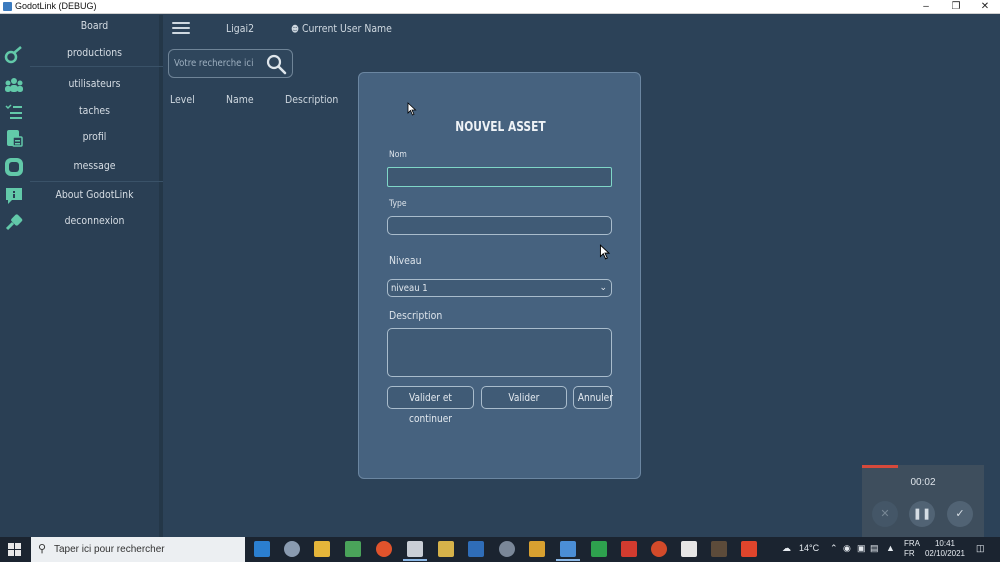 The image size is (1000, 562). What do you see at coordinates (311, 99) in the screenshot?
I see `column-header-description: Description` at bounding box center [311, 99].